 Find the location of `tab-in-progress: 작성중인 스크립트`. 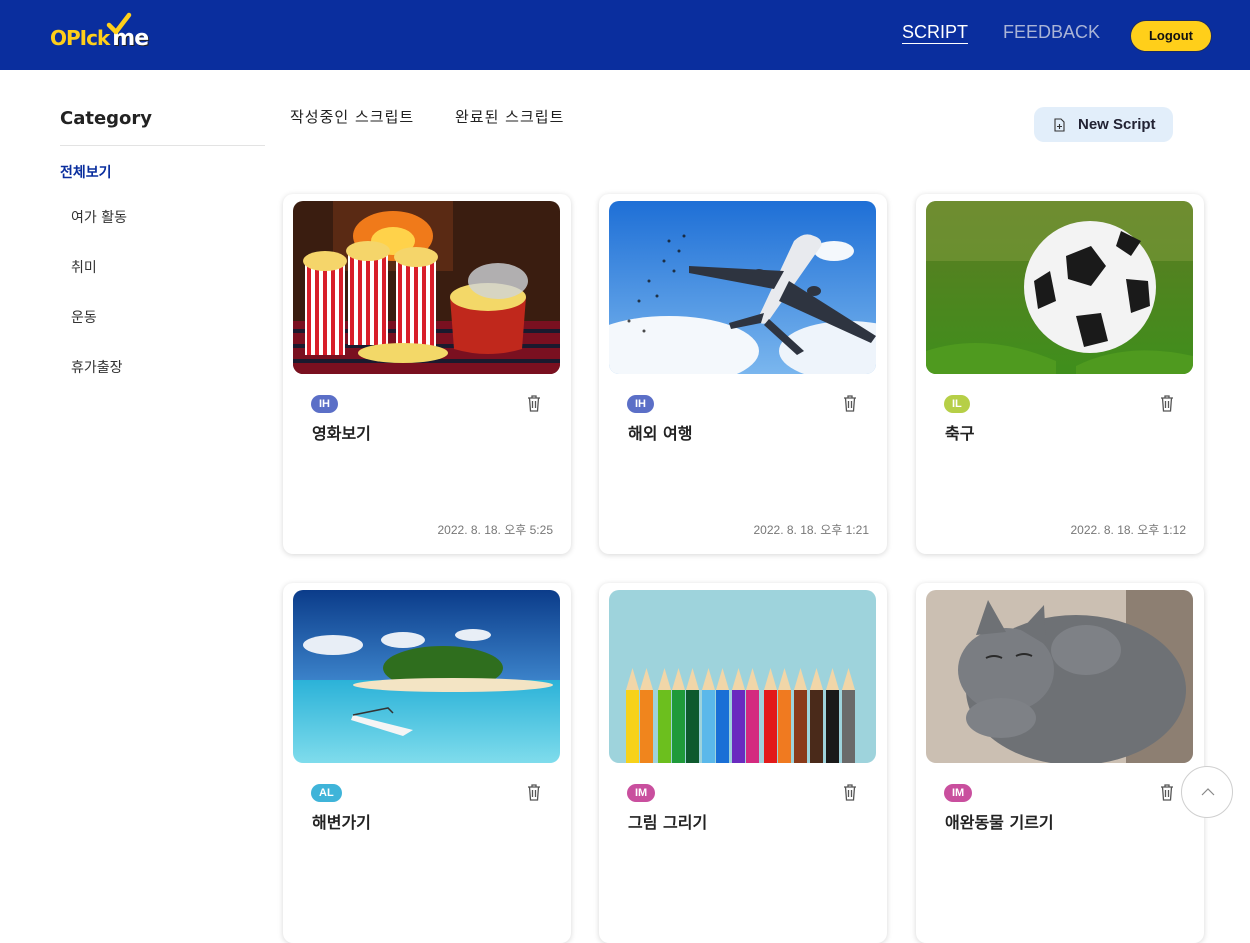

tab-in-progress: 작성중인 스크립트 is located at coordinates (352, 116).